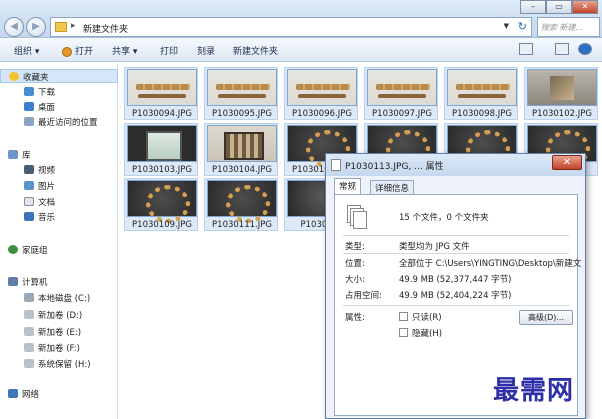  Describe the element at coordinates (77, 50) in the screenshot. I see `open-button: 打开` at that location.